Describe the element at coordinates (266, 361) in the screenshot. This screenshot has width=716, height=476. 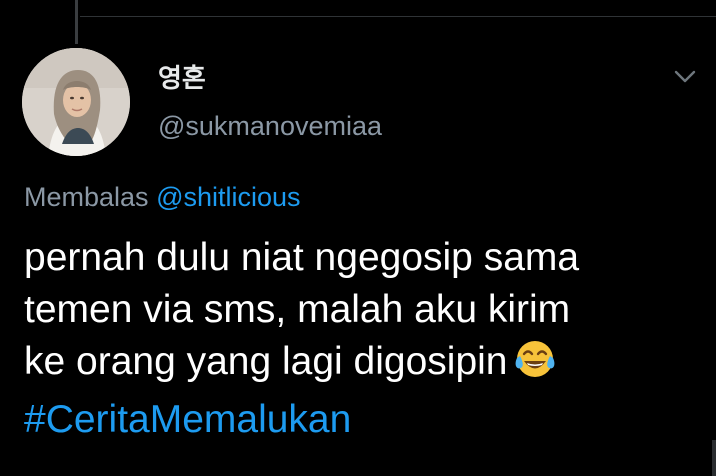
I see `tweet-text-line: ke orang yang lagi digosipin` at that location.